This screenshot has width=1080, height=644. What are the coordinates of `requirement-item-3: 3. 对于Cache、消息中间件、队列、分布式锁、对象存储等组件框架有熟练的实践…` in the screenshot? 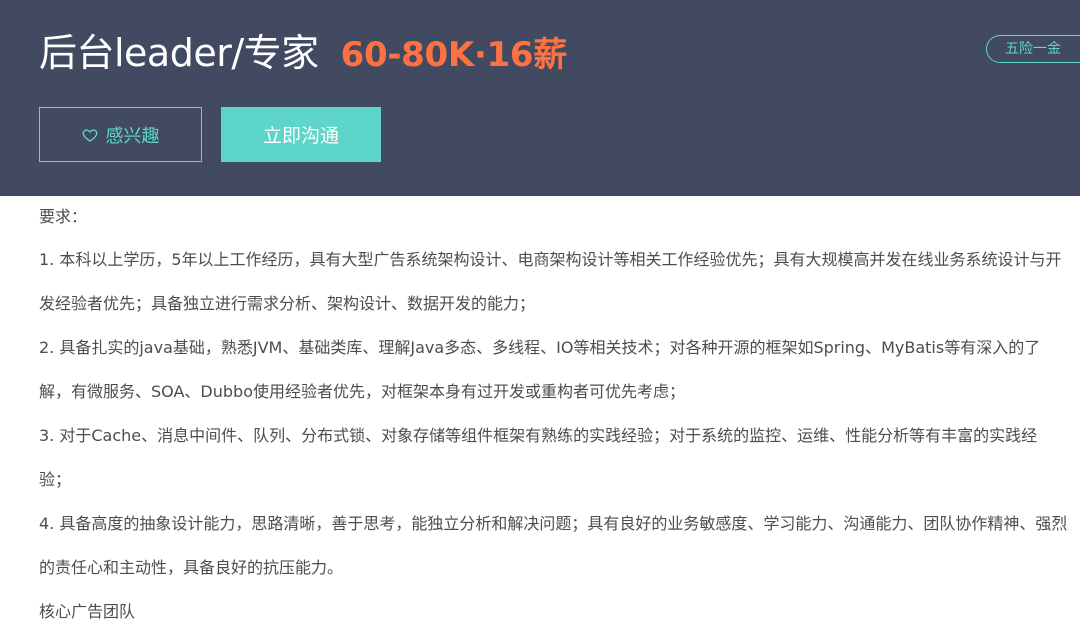 It's located at (538, 457).